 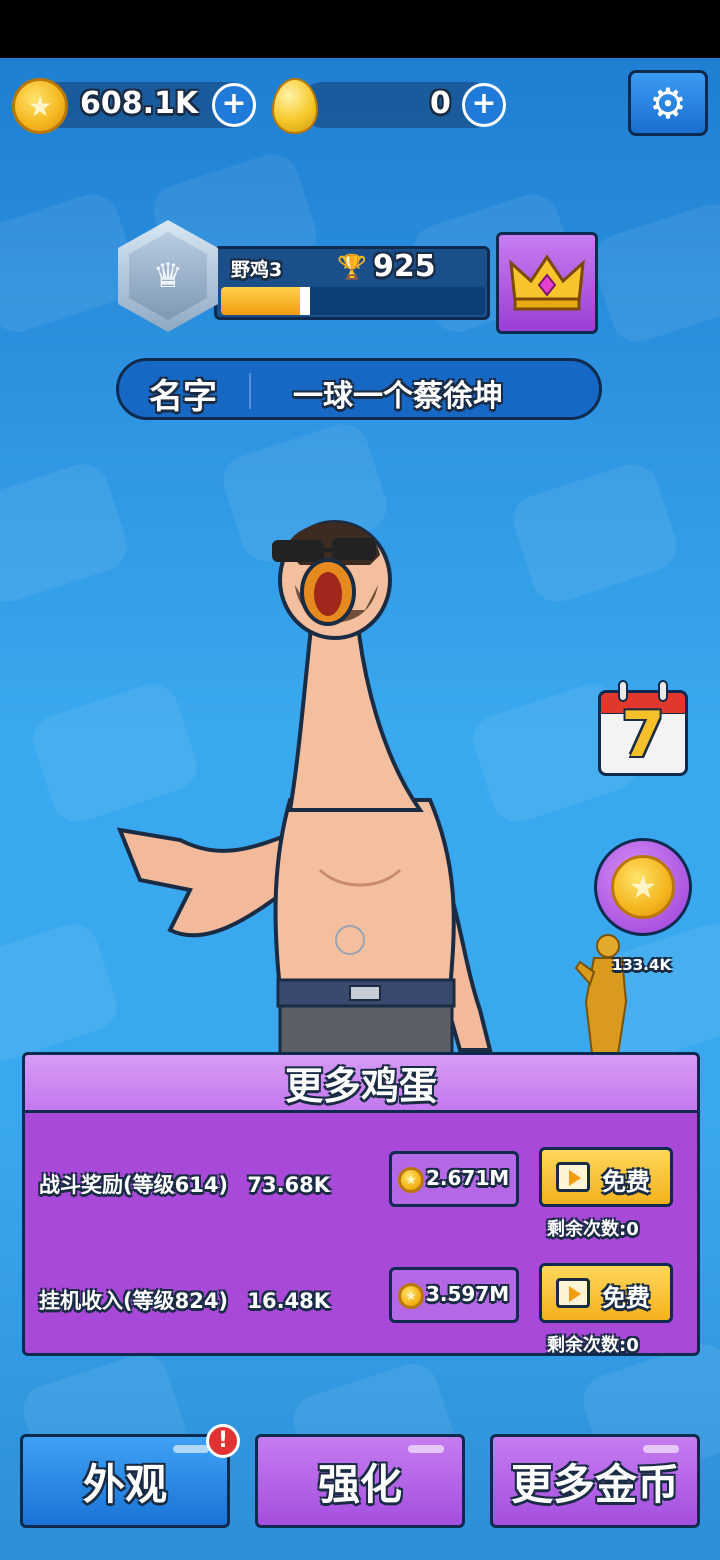 I want to click on gear-icon: ⚙, so click(x=668, y=103).